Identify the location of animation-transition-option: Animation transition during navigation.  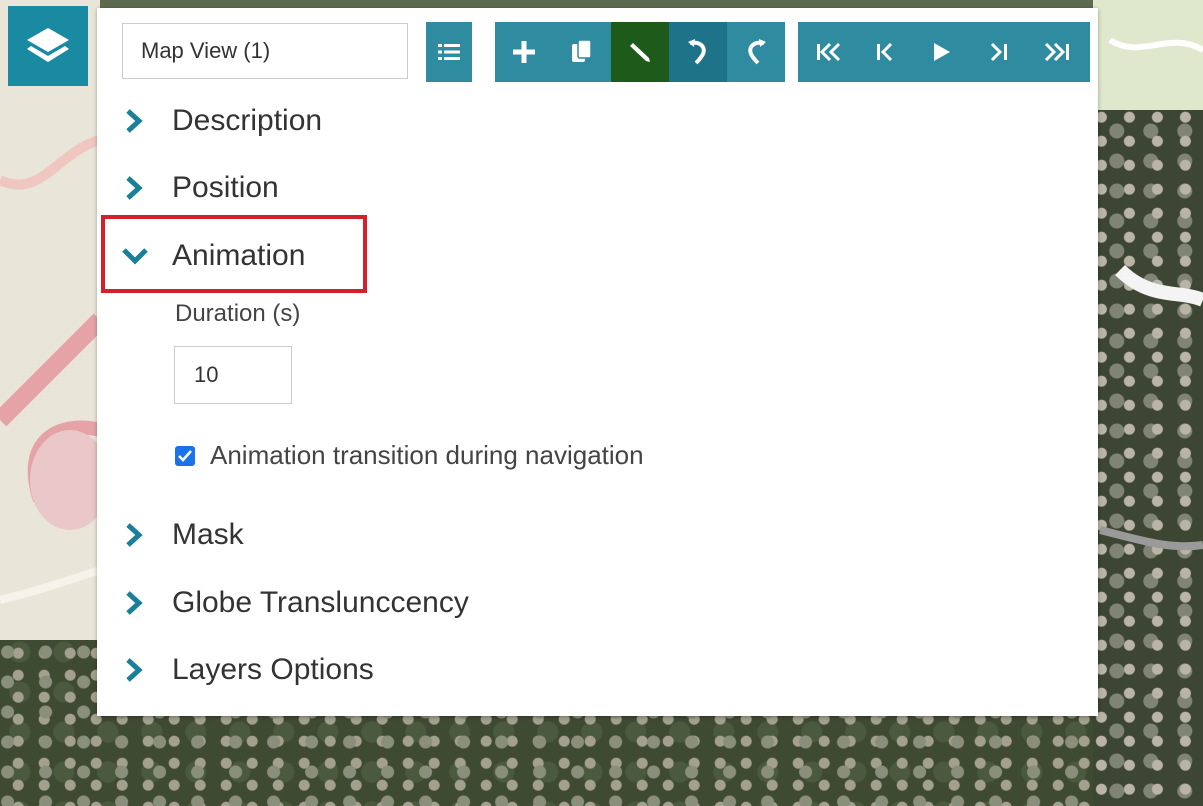
(409, 455).